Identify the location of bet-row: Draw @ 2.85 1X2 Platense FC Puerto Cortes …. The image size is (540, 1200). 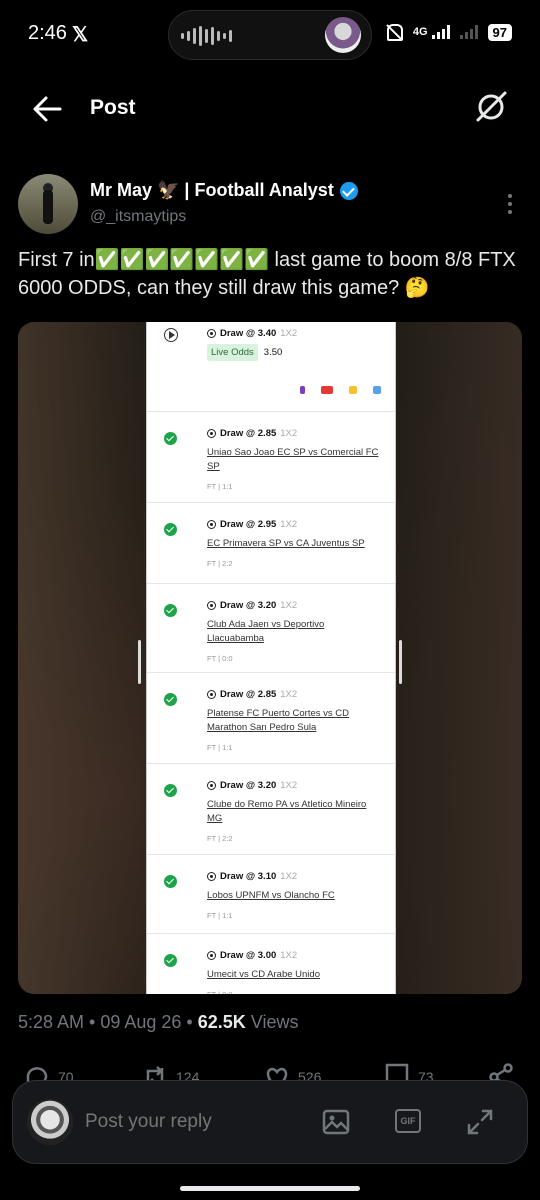
(271, 718).